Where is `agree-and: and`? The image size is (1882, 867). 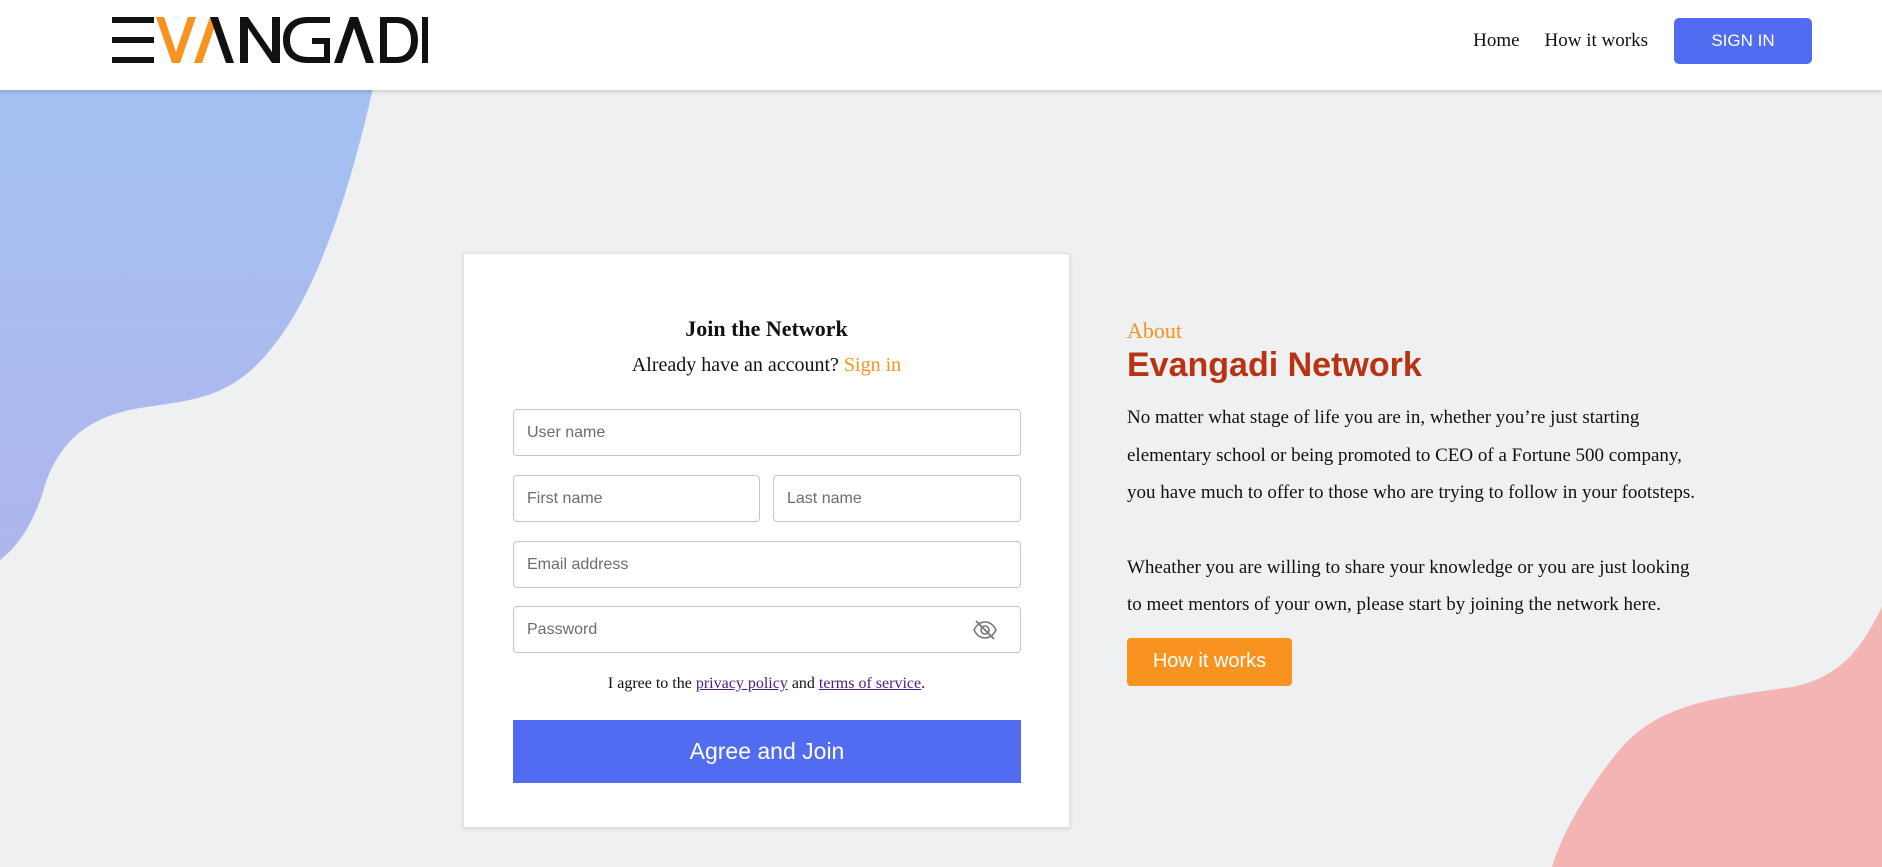
agree-and: and is located at coordinates (803, 683).